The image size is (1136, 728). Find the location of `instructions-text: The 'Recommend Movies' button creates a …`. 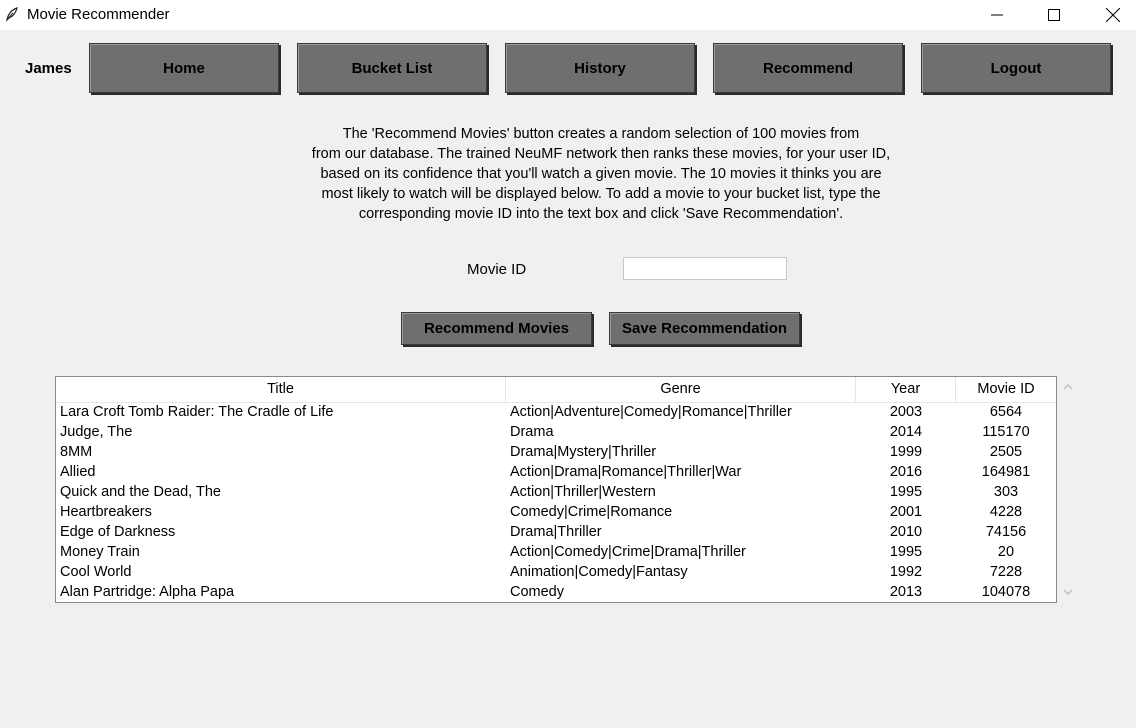

instructions-text: The 'Recommend Movies' button creates a … is located at coordinates (601, 174).